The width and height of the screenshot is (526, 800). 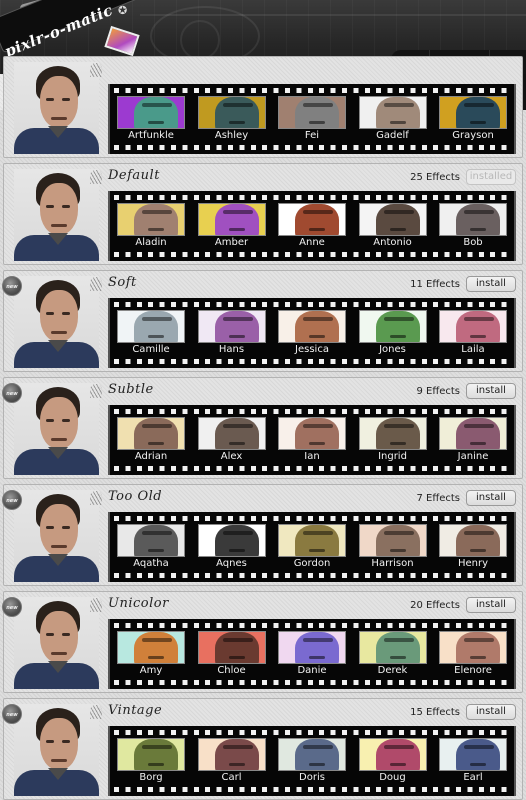 What do you see at coordinates (151, 547) in the screenshot?
I see `effect-thumbnail-aqatha: Aqatha` at bounding box center [151, 547].